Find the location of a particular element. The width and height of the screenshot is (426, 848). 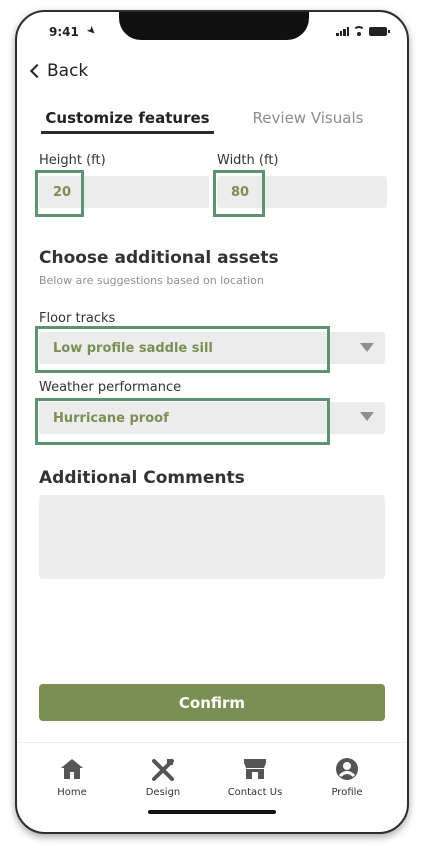

tab-review-visuals: Review Visuals is located at coordinates (308, 118).